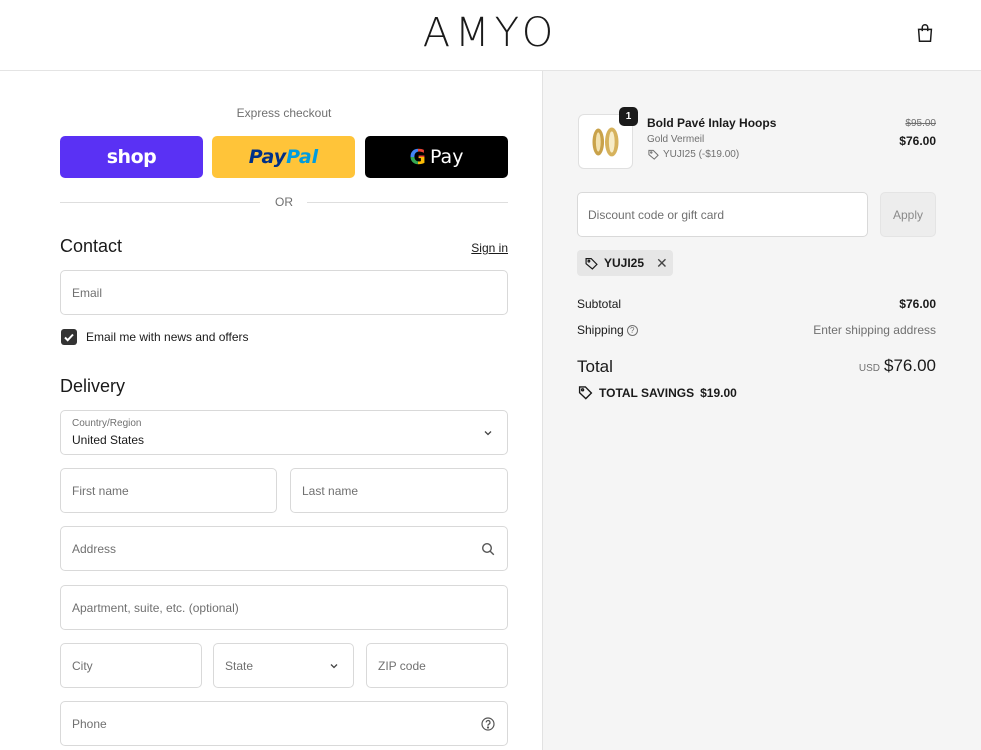 The width and height of the screenshot is (981, 750). I want to click on contact-title: Contact, so click(91, 246).